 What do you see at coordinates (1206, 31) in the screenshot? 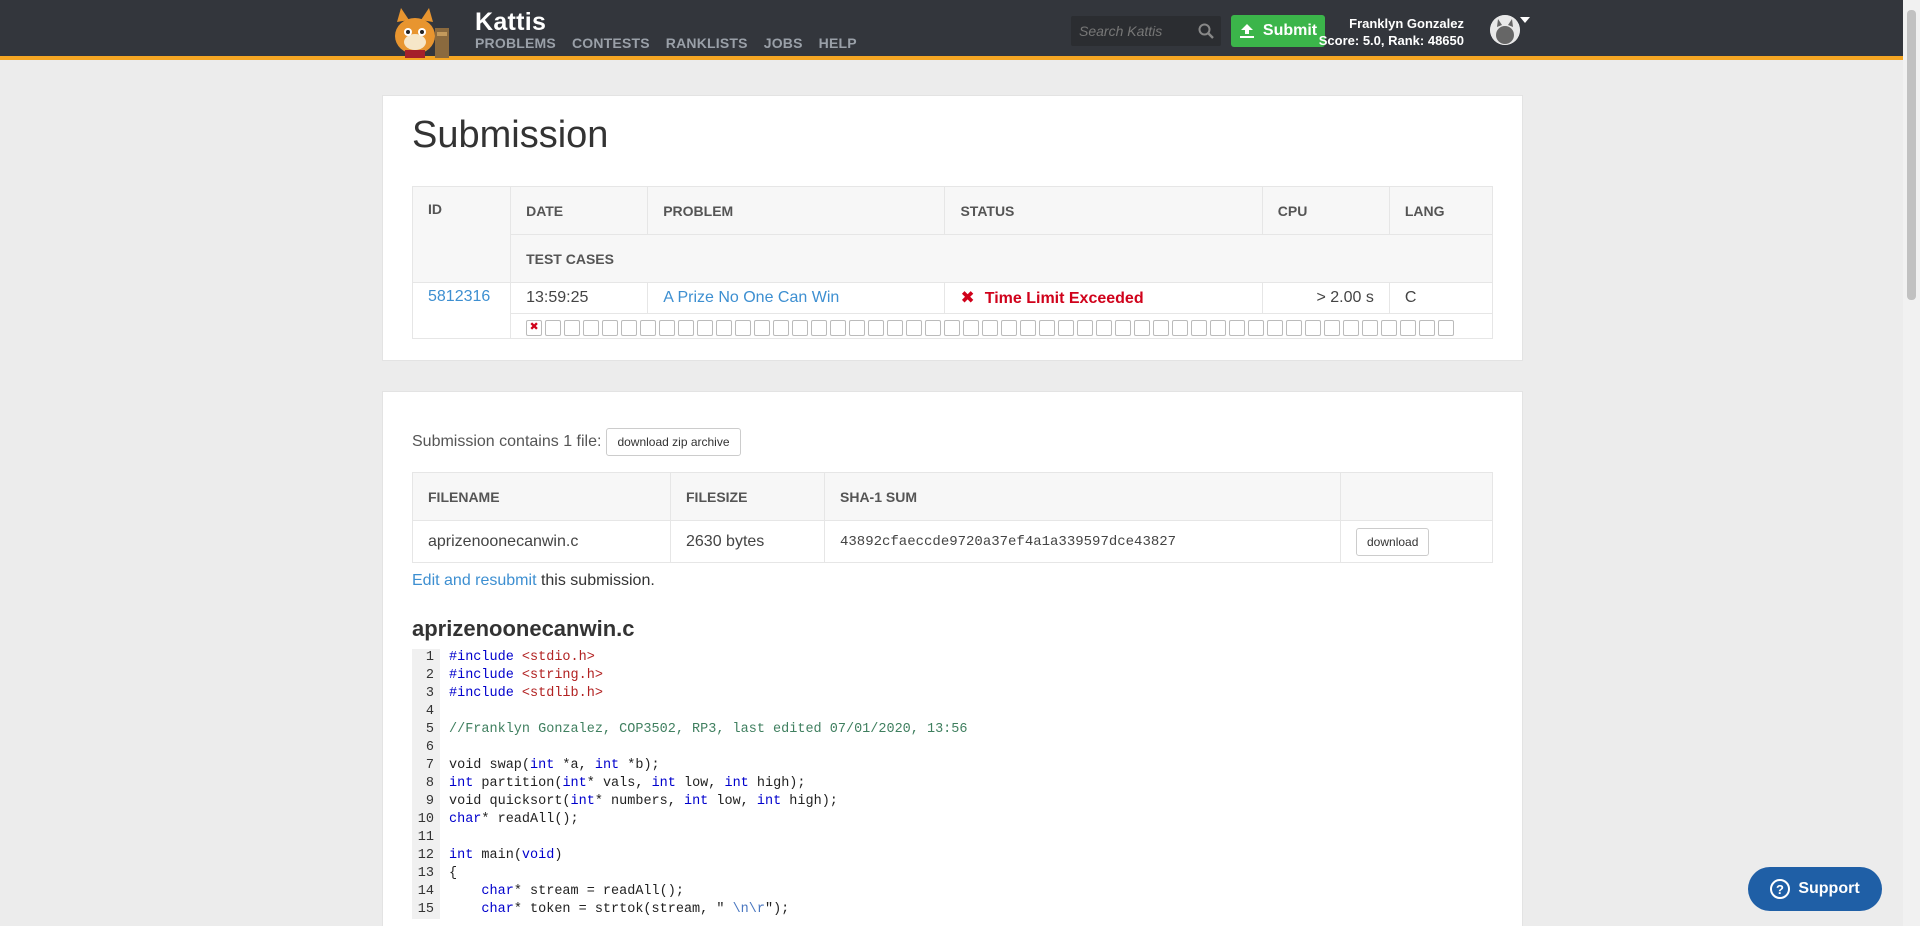
I see `search-icon` at bounding box center [1206, 31].